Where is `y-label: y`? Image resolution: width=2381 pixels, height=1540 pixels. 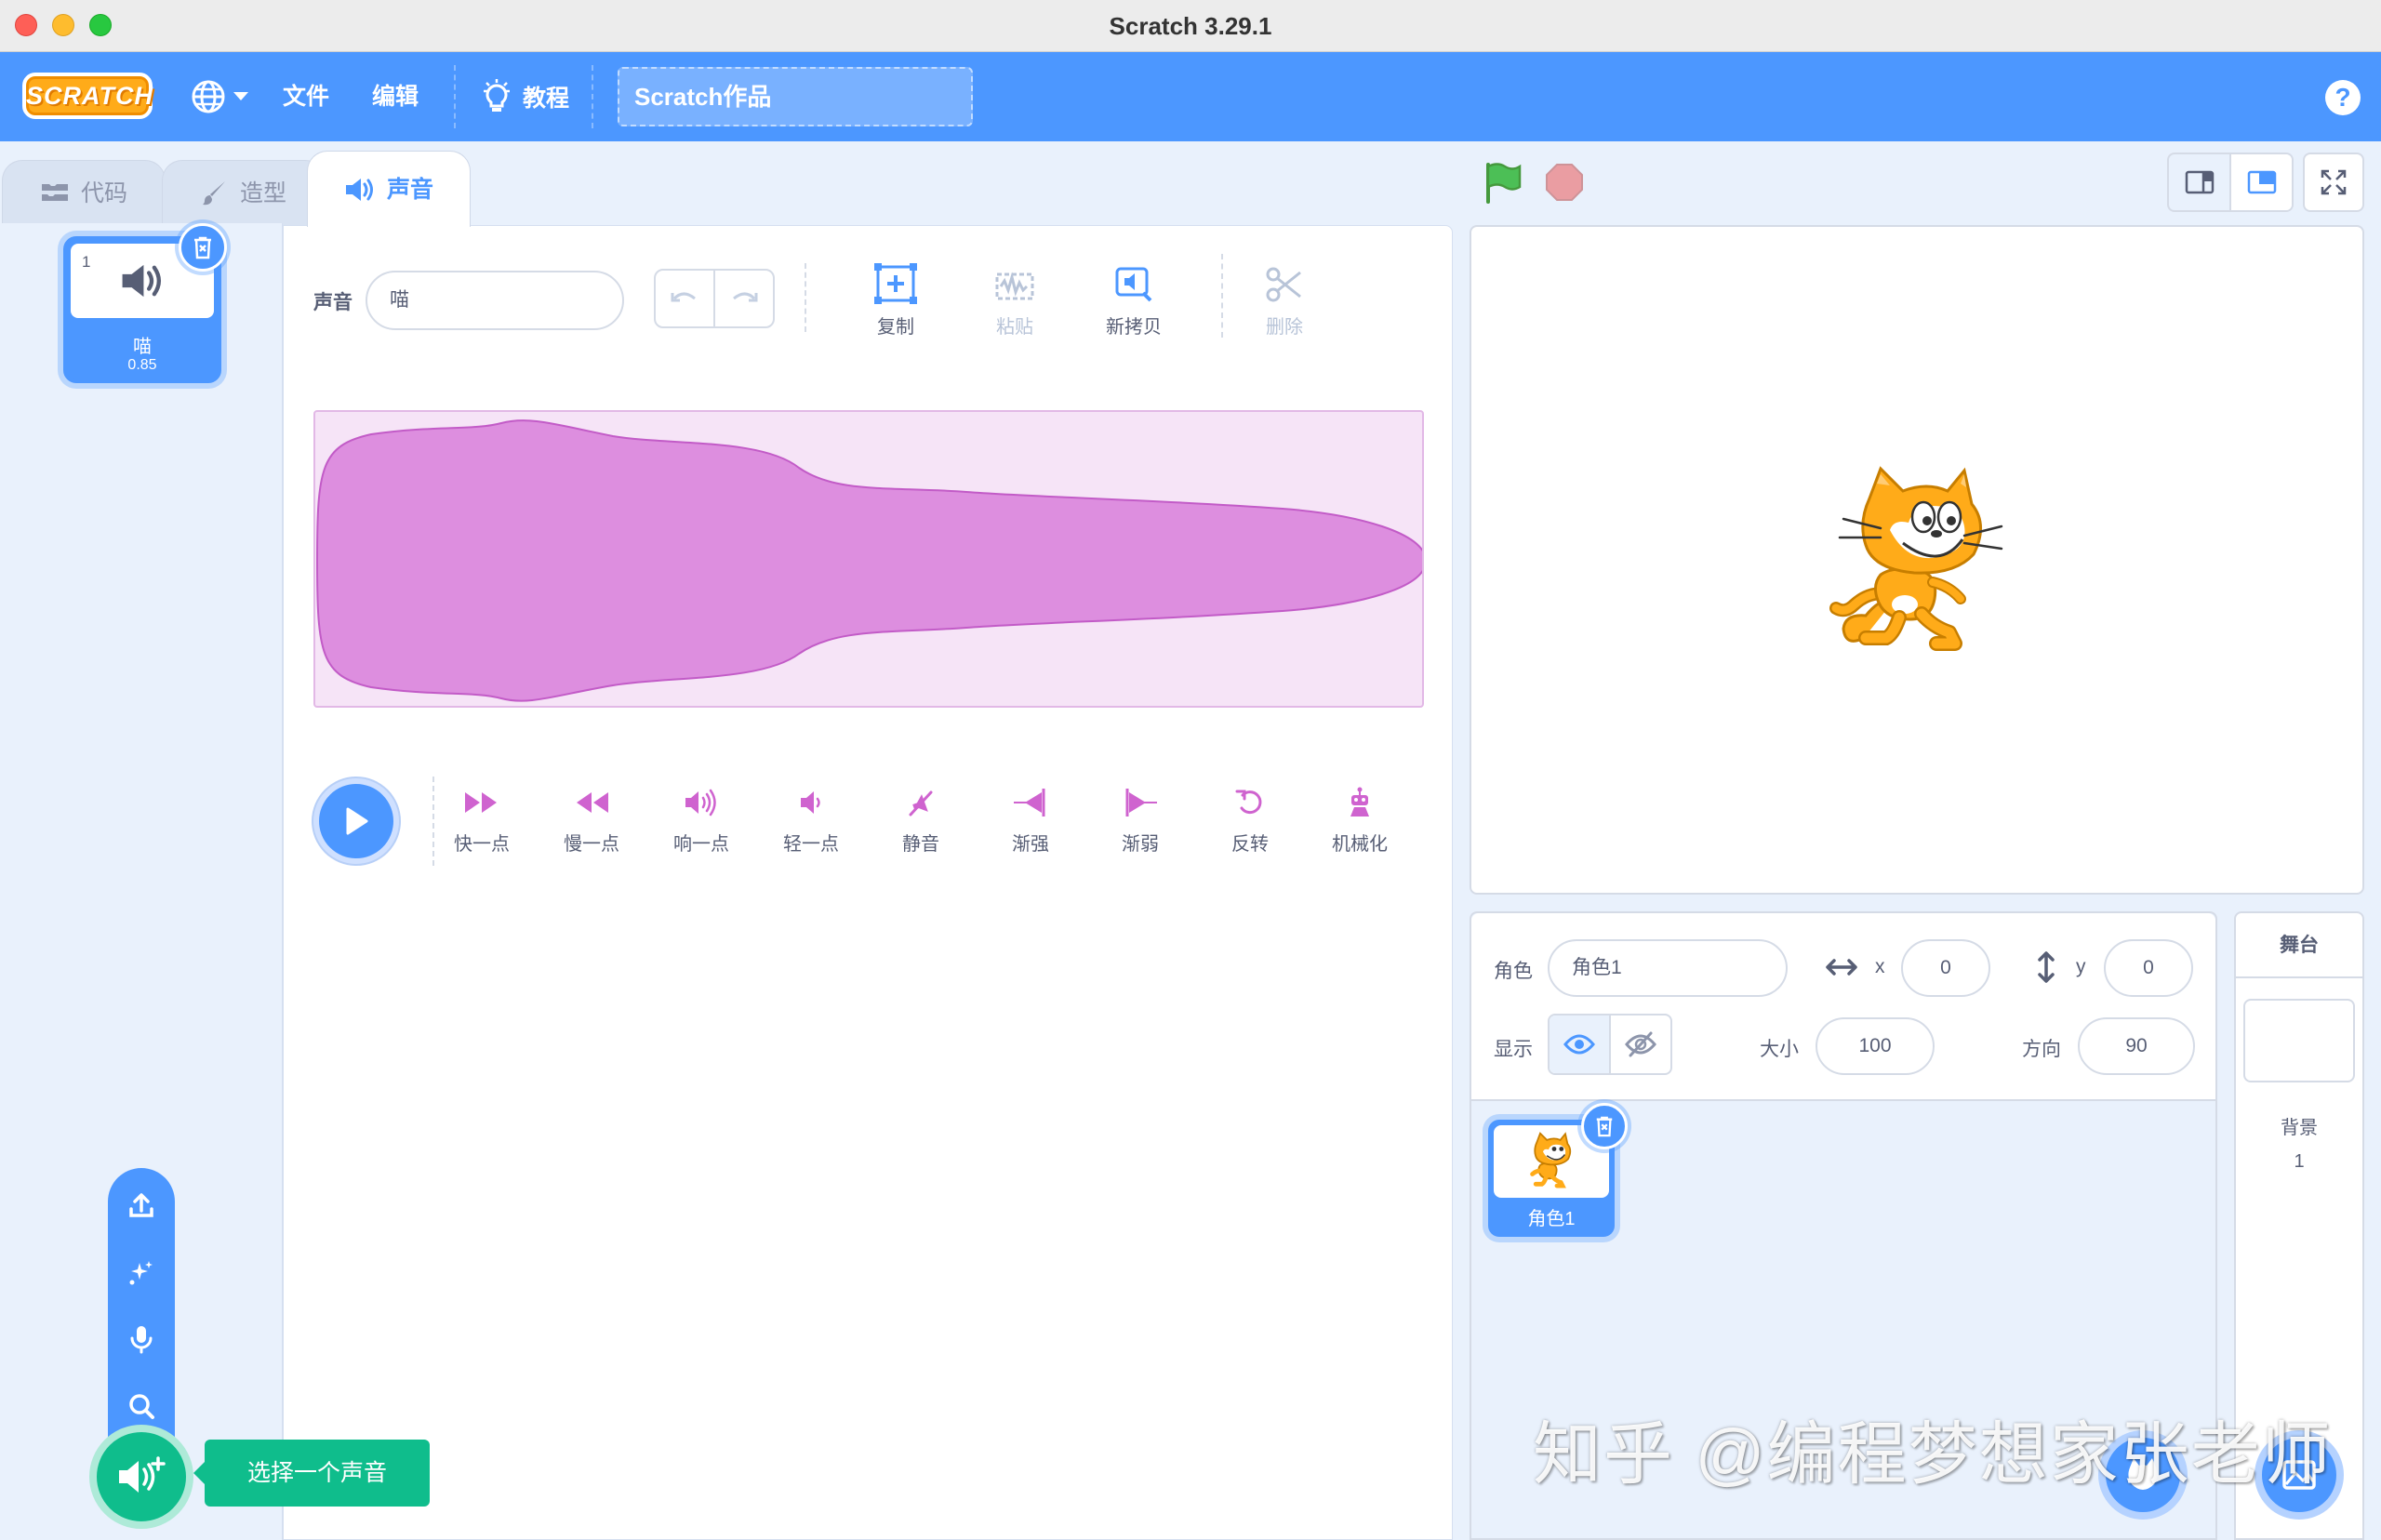
y-label: y is located at coordinates (2081, 966).